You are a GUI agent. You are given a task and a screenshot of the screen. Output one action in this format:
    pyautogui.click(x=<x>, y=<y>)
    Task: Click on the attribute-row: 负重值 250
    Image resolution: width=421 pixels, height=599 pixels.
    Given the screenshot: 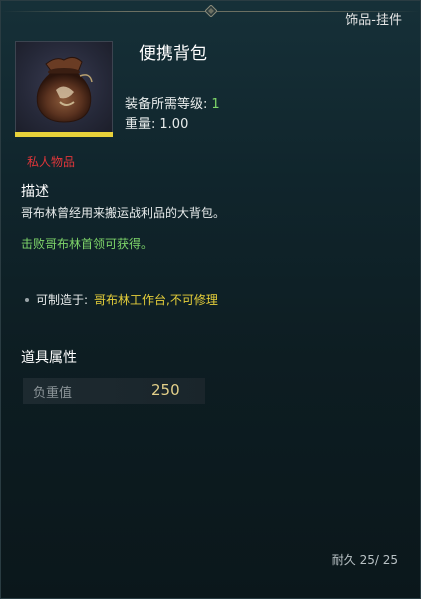 What is the action you would take?
    pyautogui.click(x=114, y=391)
    